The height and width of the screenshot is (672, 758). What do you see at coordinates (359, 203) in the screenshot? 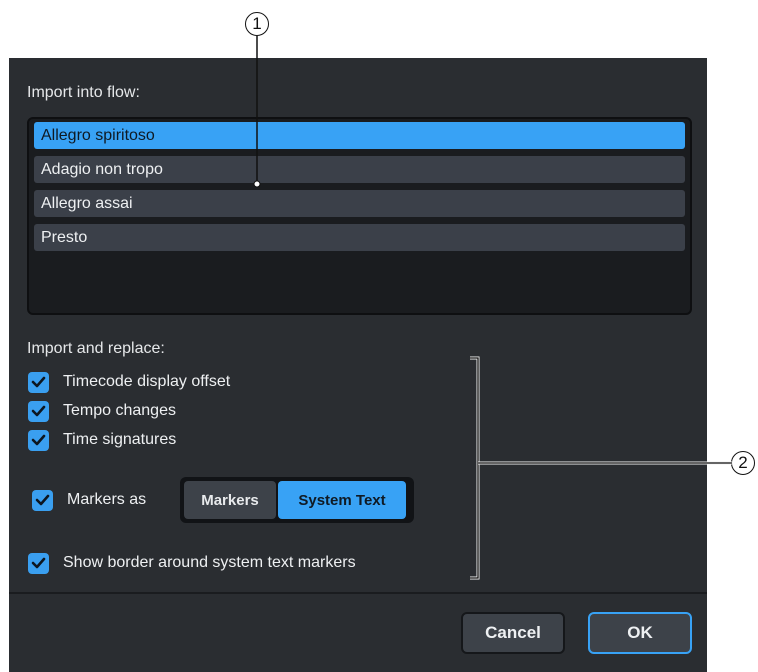
I see `flow-item-allegro-assai: Allegro assai` at bounding box center [359, 203].